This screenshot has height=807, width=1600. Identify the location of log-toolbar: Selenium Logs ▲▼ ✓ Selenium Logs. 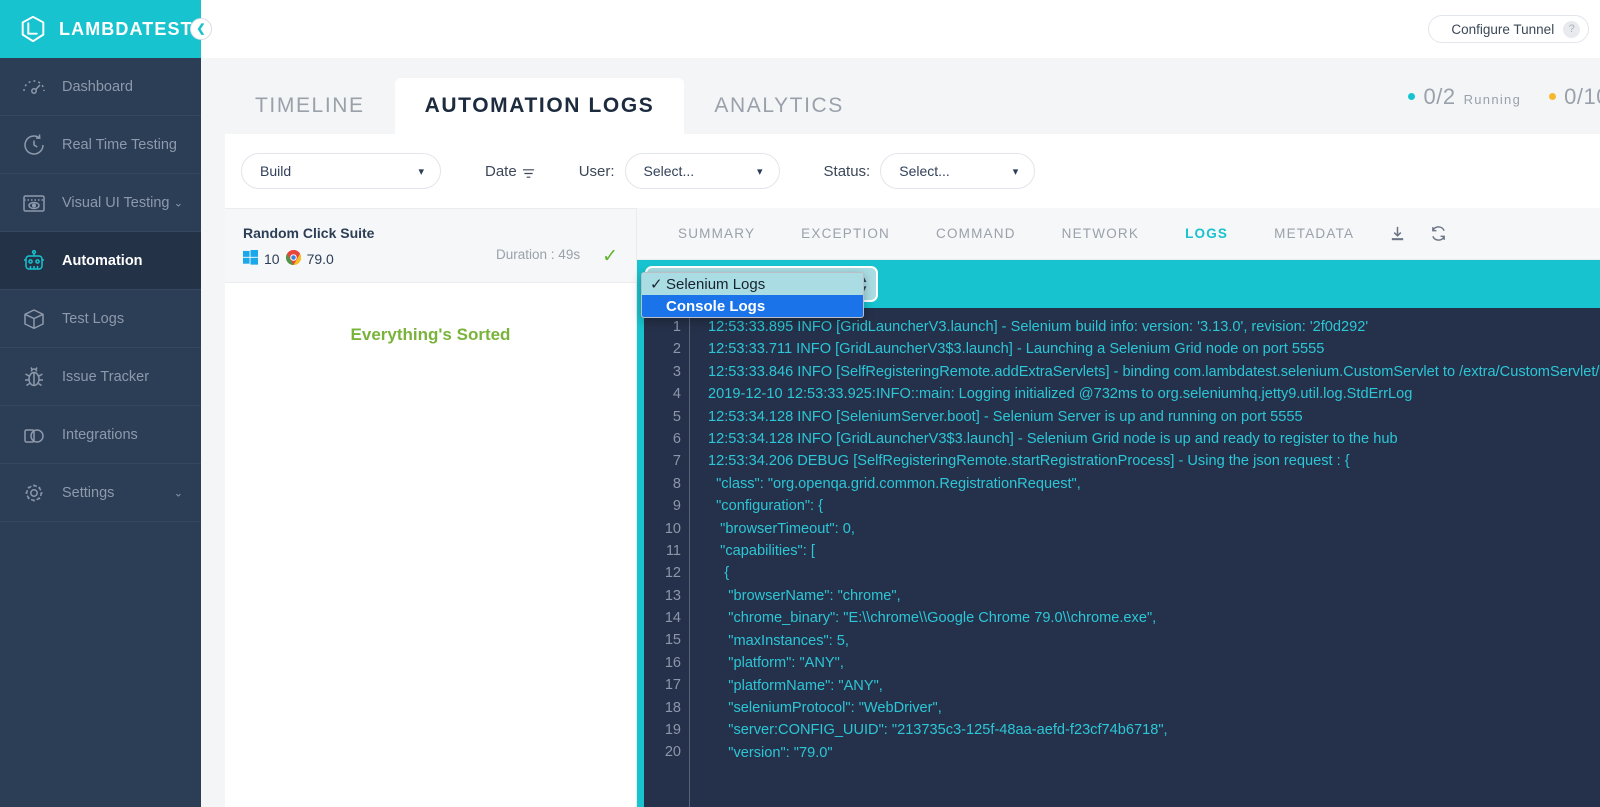
(1118, 289).